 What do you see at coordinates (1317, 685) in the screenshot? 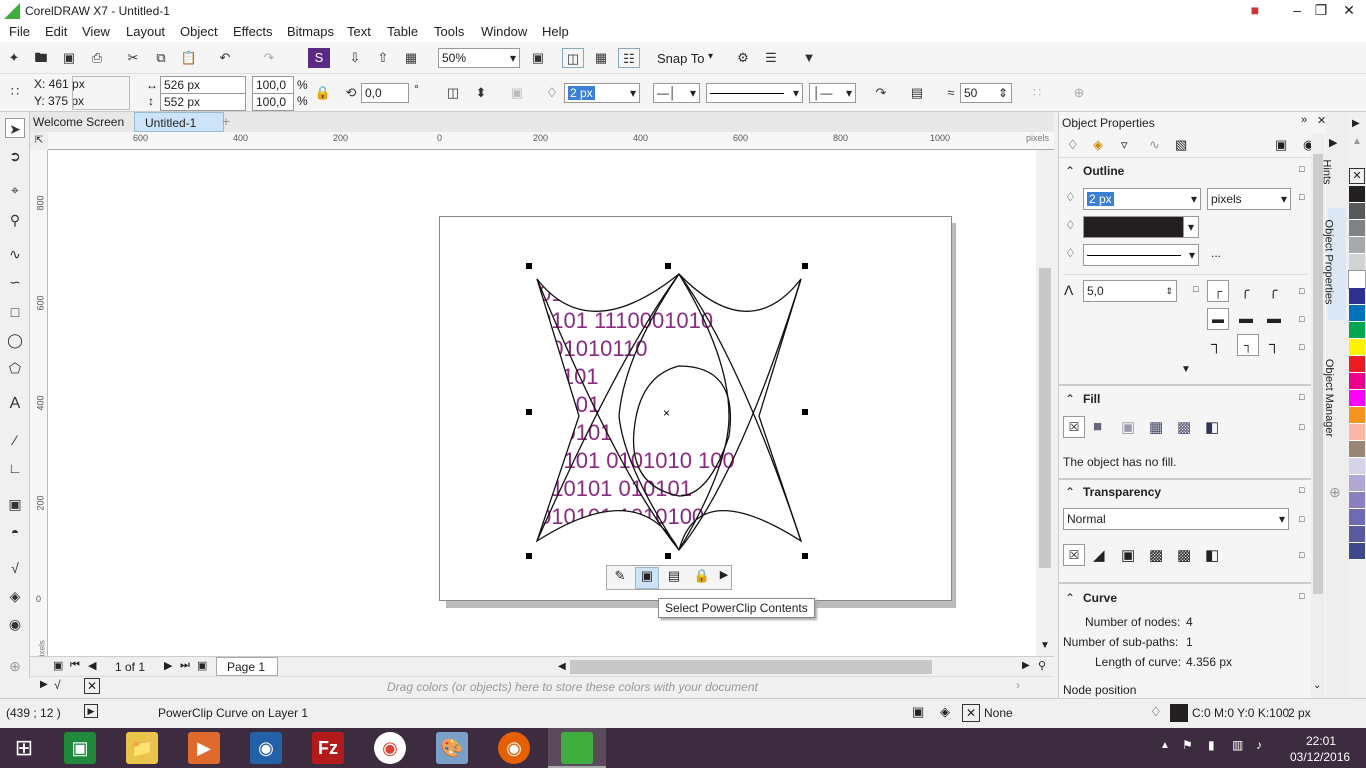
I see `docker-scroll-down-icon: ⌄` at bounding box center [1317, 685].